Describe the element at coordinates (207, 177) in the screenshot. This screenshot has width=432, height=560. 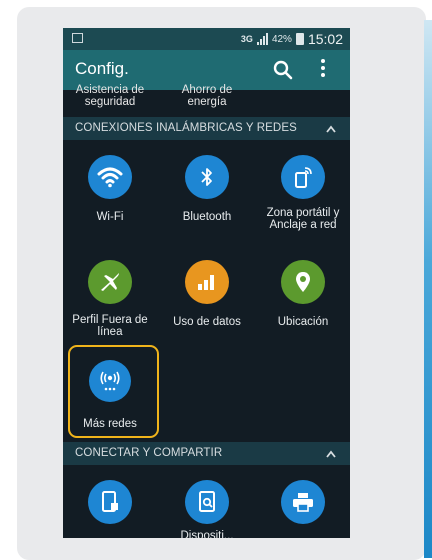
I see `bluetooth-icon` at that location.